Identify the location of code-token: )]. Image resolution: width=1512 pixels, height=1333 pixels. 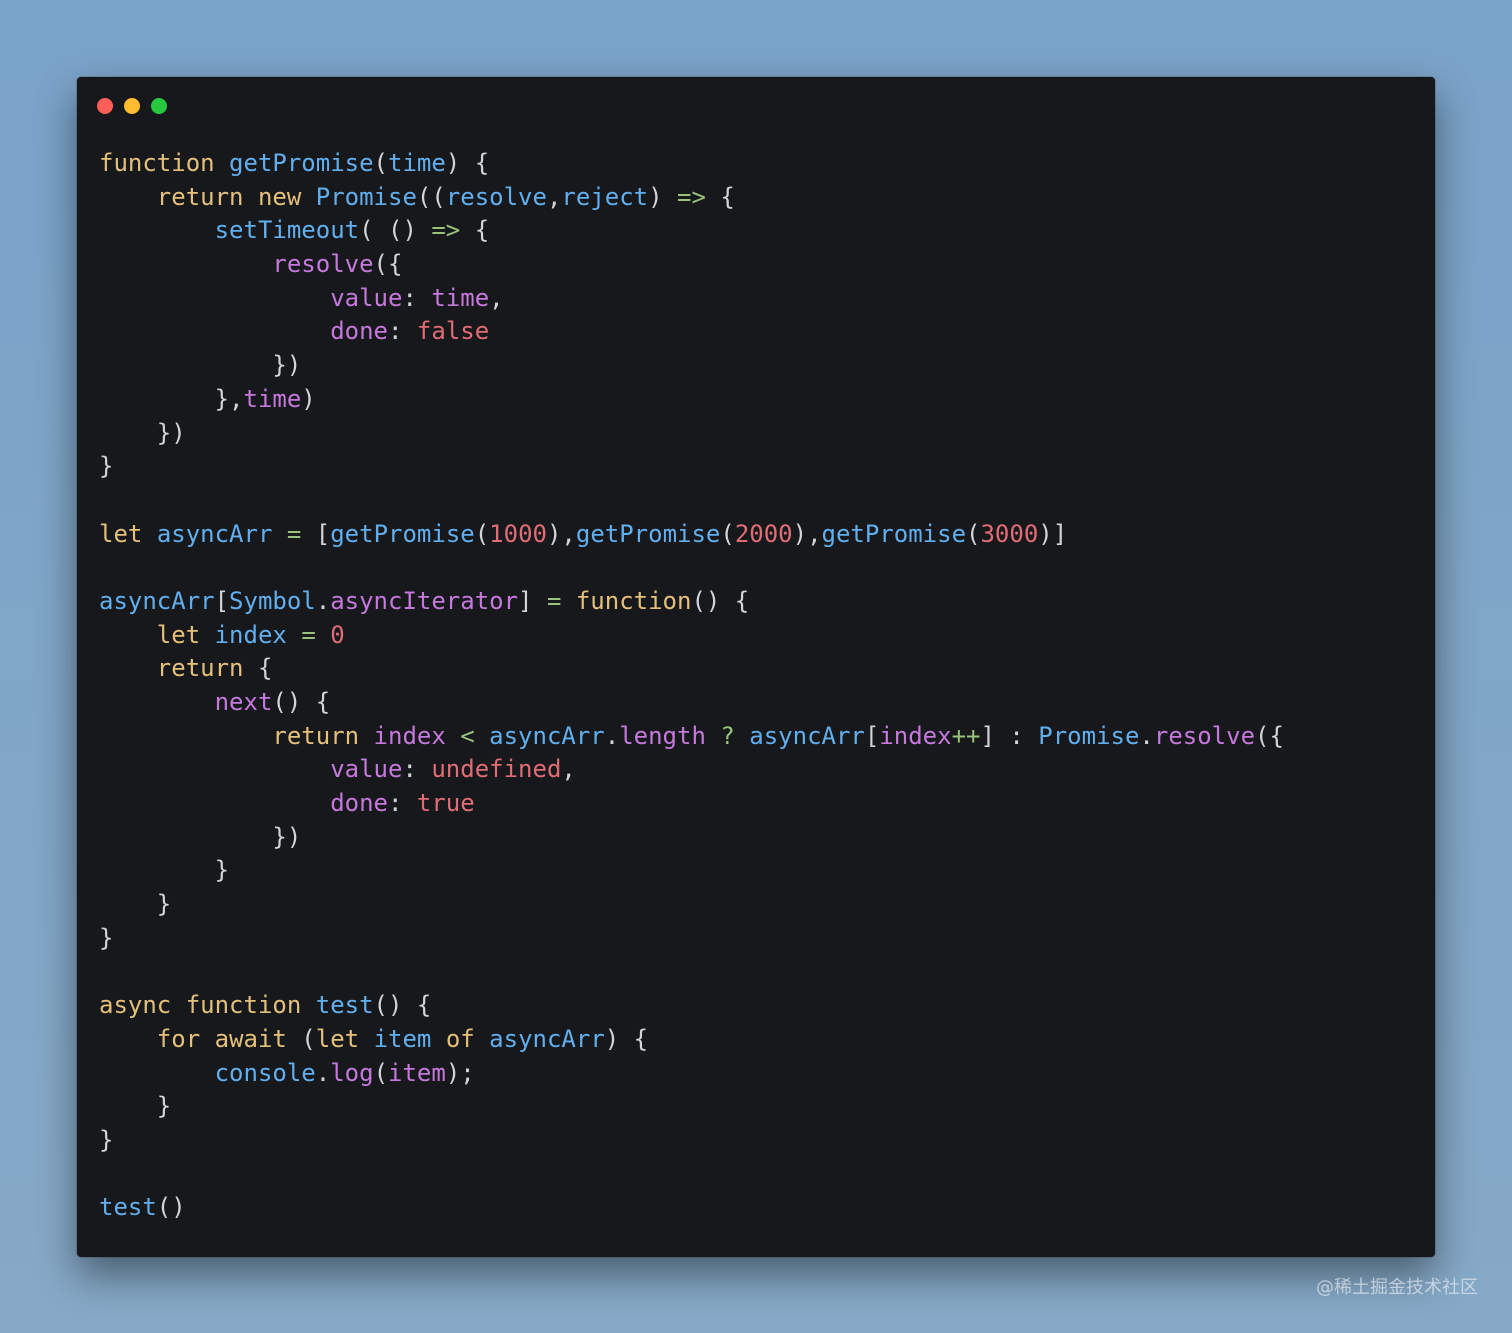
(1053, 533).